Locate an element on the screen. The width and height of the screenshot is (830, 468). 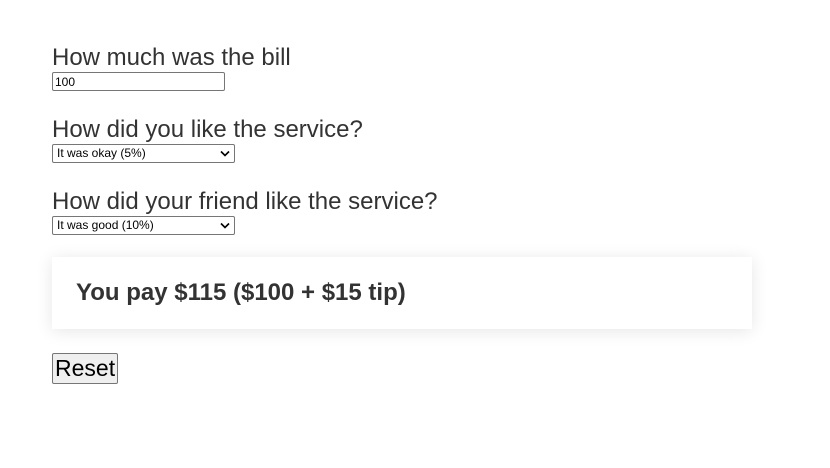
reset-button: Reset is located at coordinates (85, 368).